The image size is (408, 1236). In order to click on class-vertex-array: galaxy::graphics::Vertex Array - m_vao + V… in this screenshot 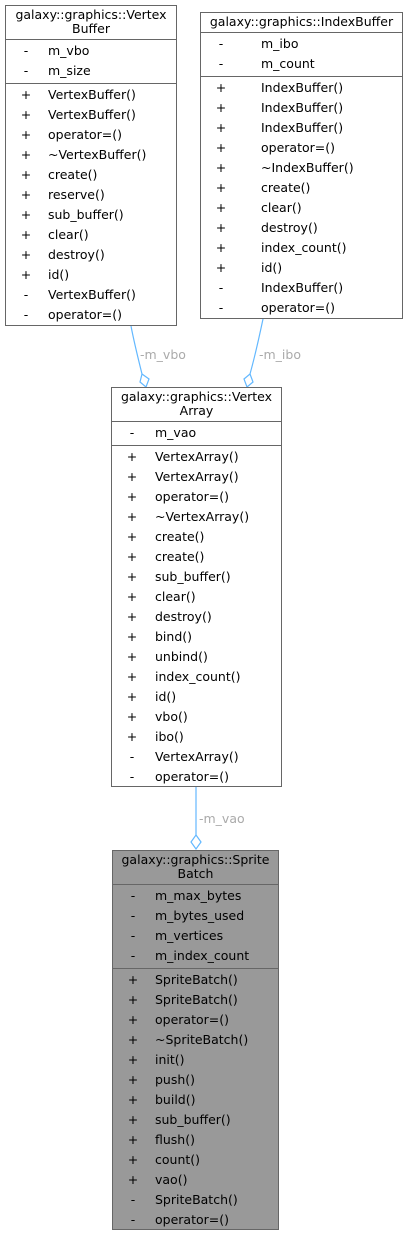, I will do `click(196, 587)`.